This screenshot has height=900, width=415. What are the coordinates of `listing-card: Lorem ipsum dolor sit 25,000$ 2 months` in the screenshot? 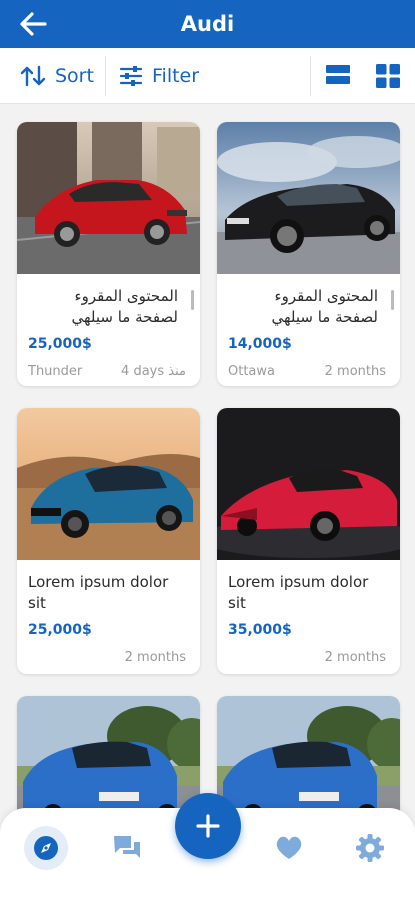 It's located at (108, 541).